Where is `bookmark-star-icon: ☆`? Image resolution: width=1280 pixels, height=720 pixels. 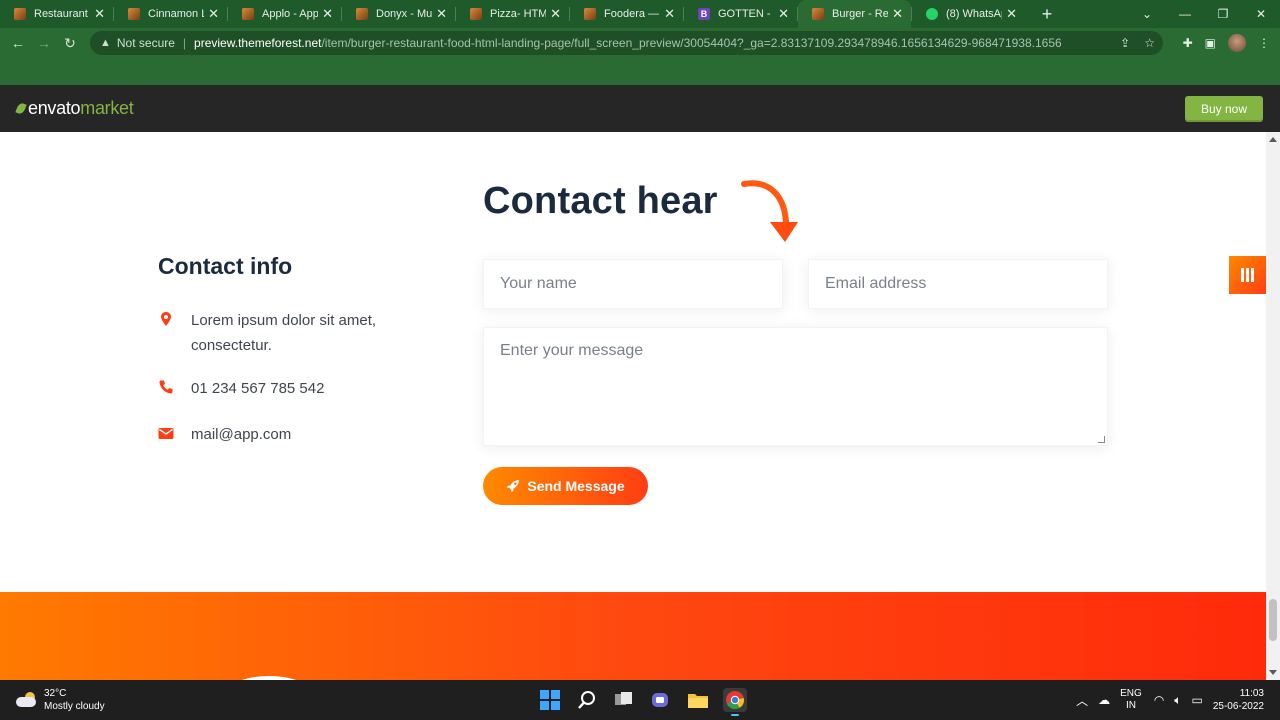 bookmark-star-icon: ☆ is located at coordinates (1149, 43).